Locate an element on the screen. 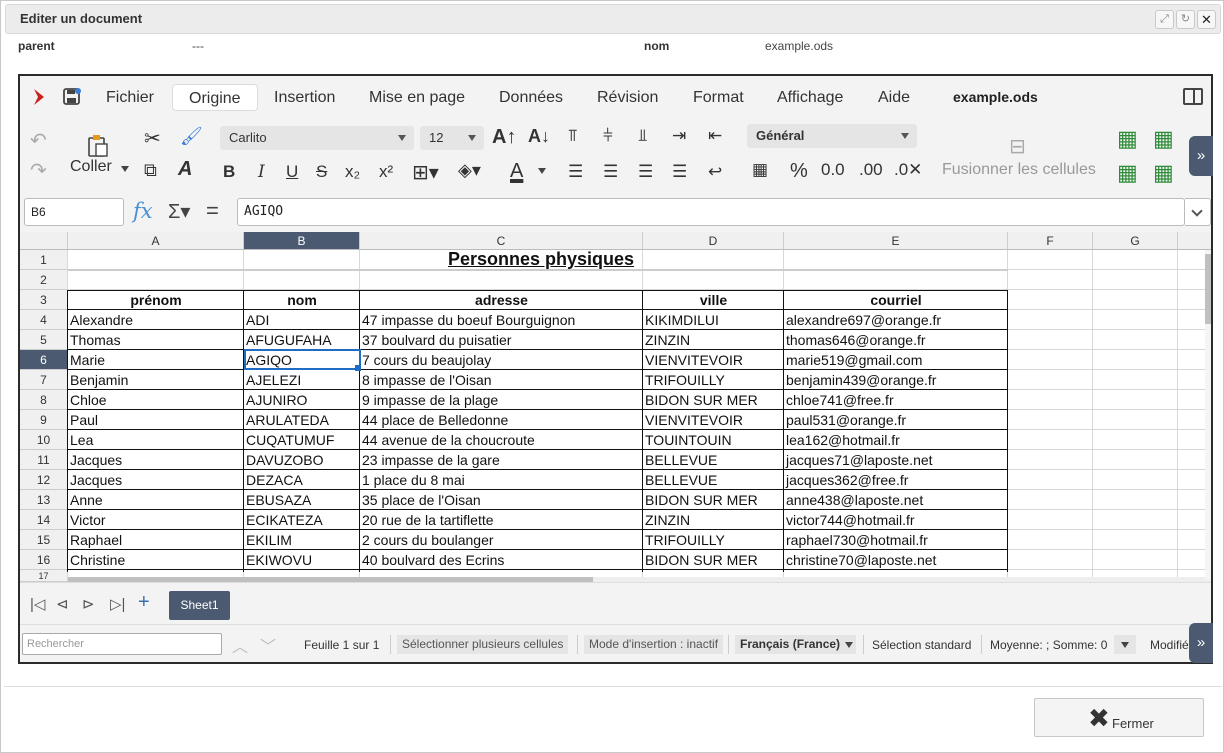 The image size is (1224, 753). font-size-select: 12 is located at coordinates (452, 138).